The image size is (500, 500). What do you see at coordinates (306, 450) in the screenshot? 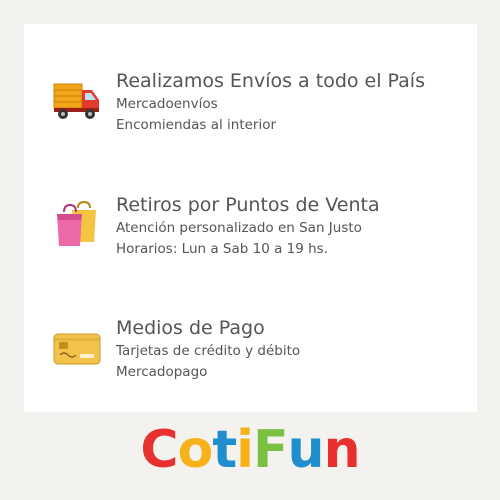
I see `logo-letter: u` at bounding box center [306, 450].